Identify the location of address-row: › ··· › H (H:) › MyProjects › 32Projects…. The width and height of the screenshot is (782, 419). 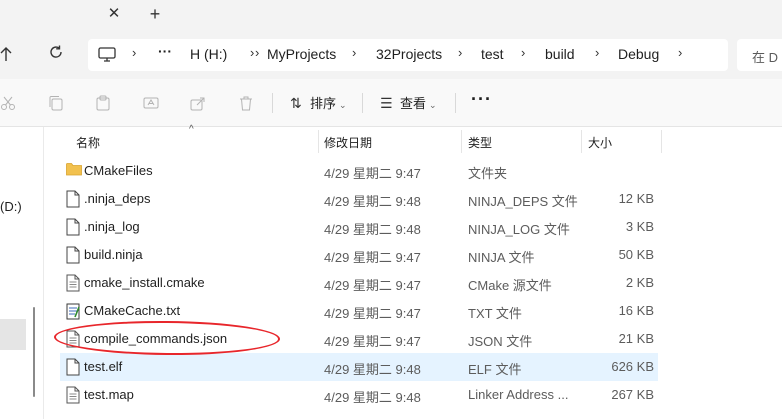
(391, 55).